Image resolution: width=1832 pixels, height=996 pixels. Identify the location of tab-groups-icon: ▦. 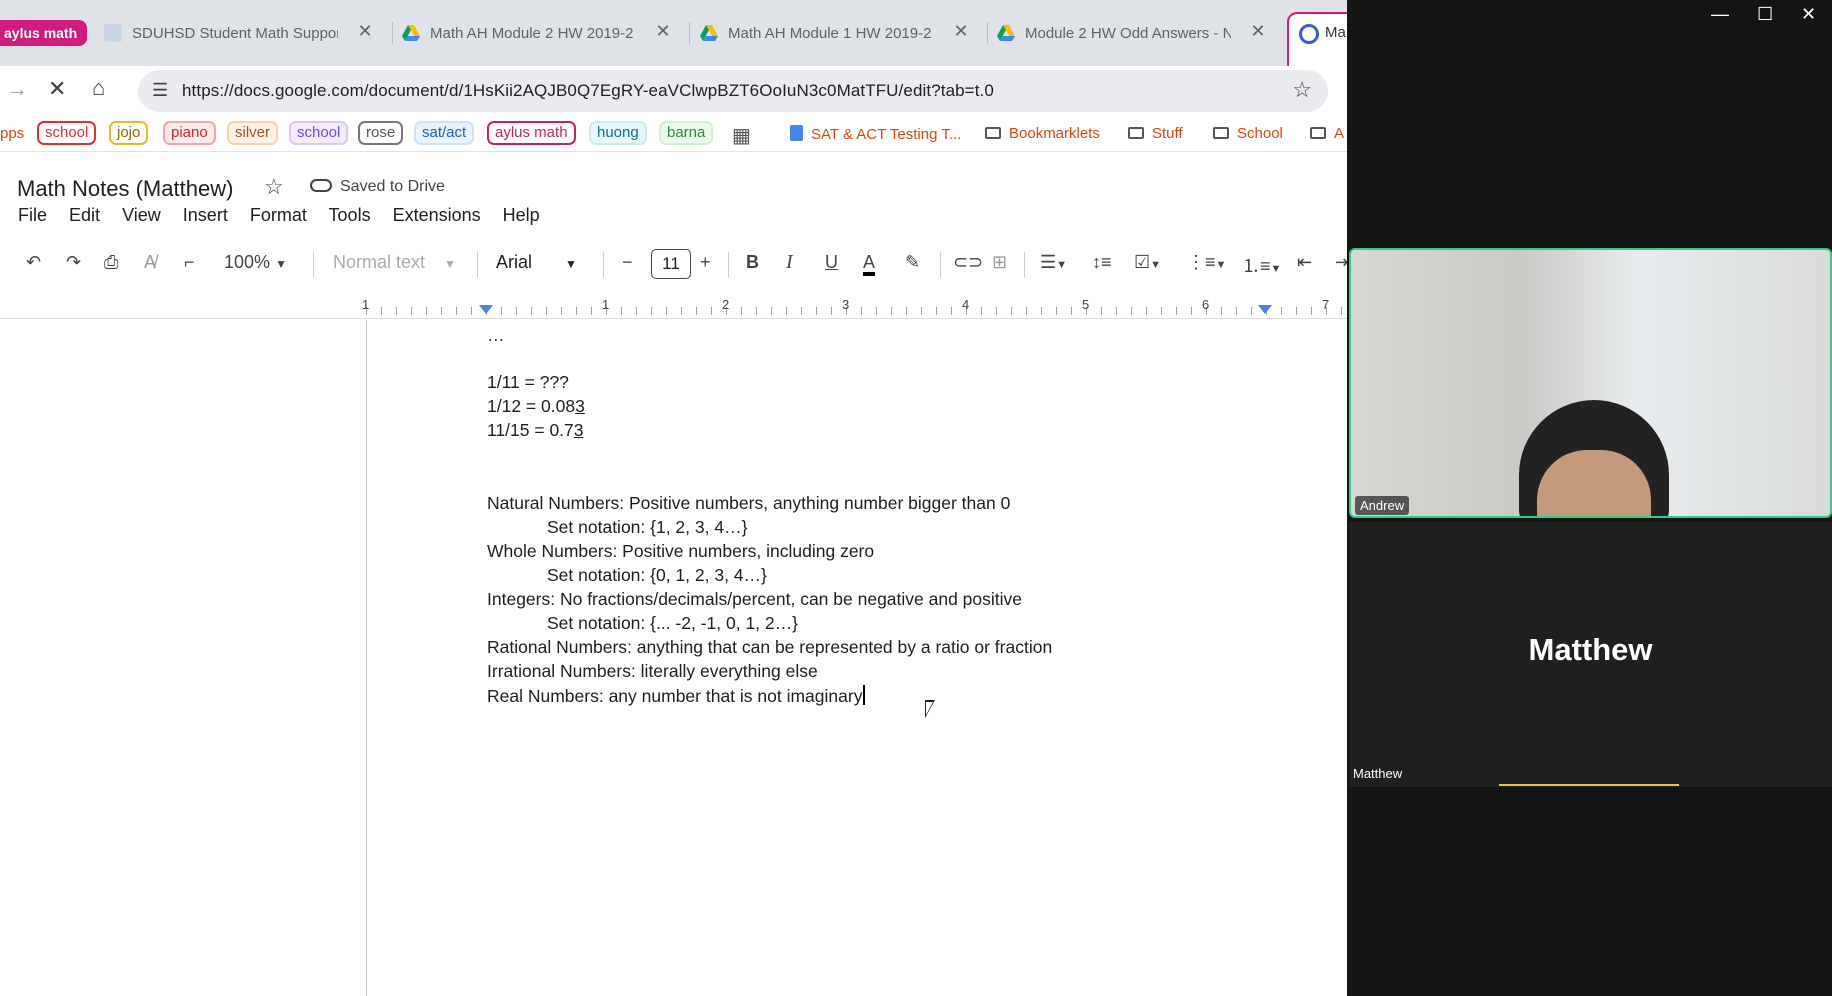
(741, 135).